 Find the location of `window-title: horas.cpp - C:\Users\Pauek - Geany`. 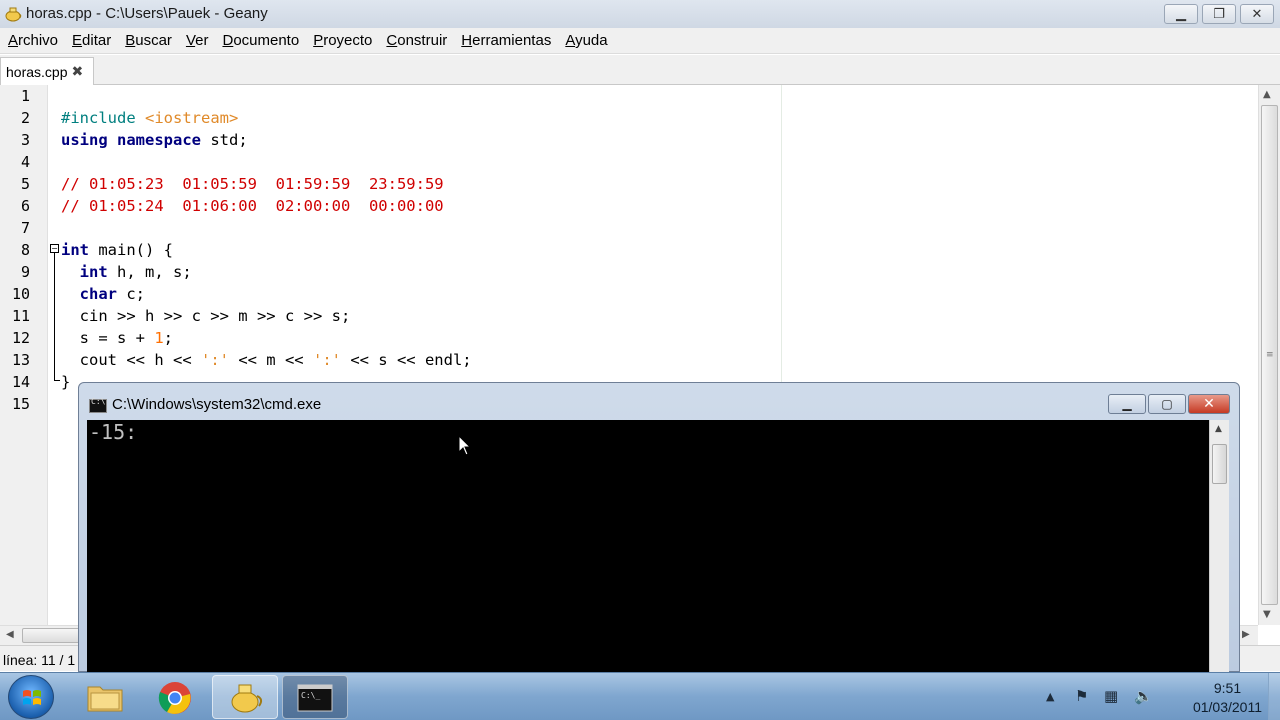

window-title: horas.cpp - C:\Users\Pauek - Geany is located at coordinates (147, 13).